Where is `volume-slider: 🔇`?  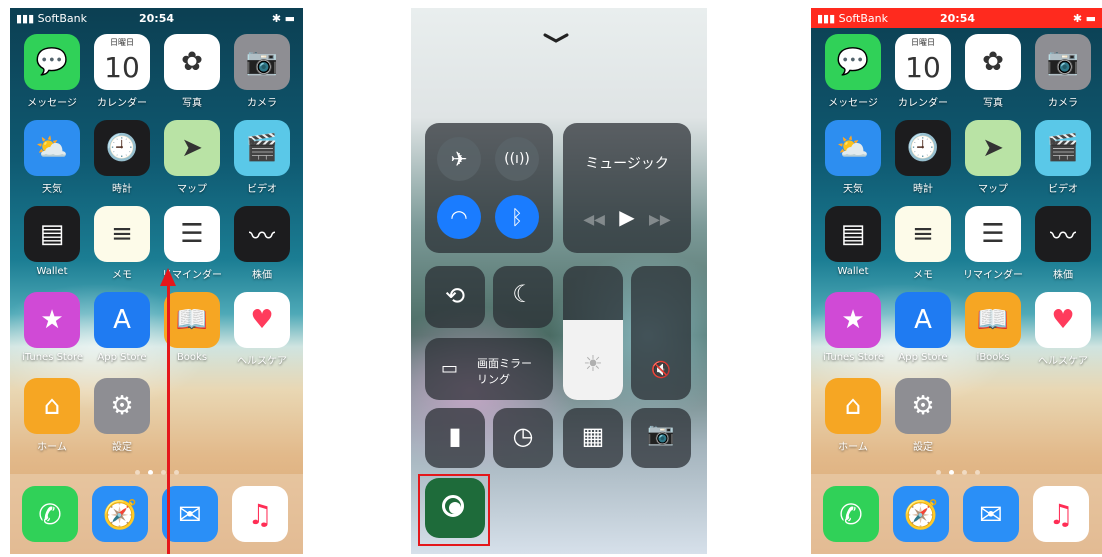
volume-slider: 🔇 is located at coordinates (661, 333).